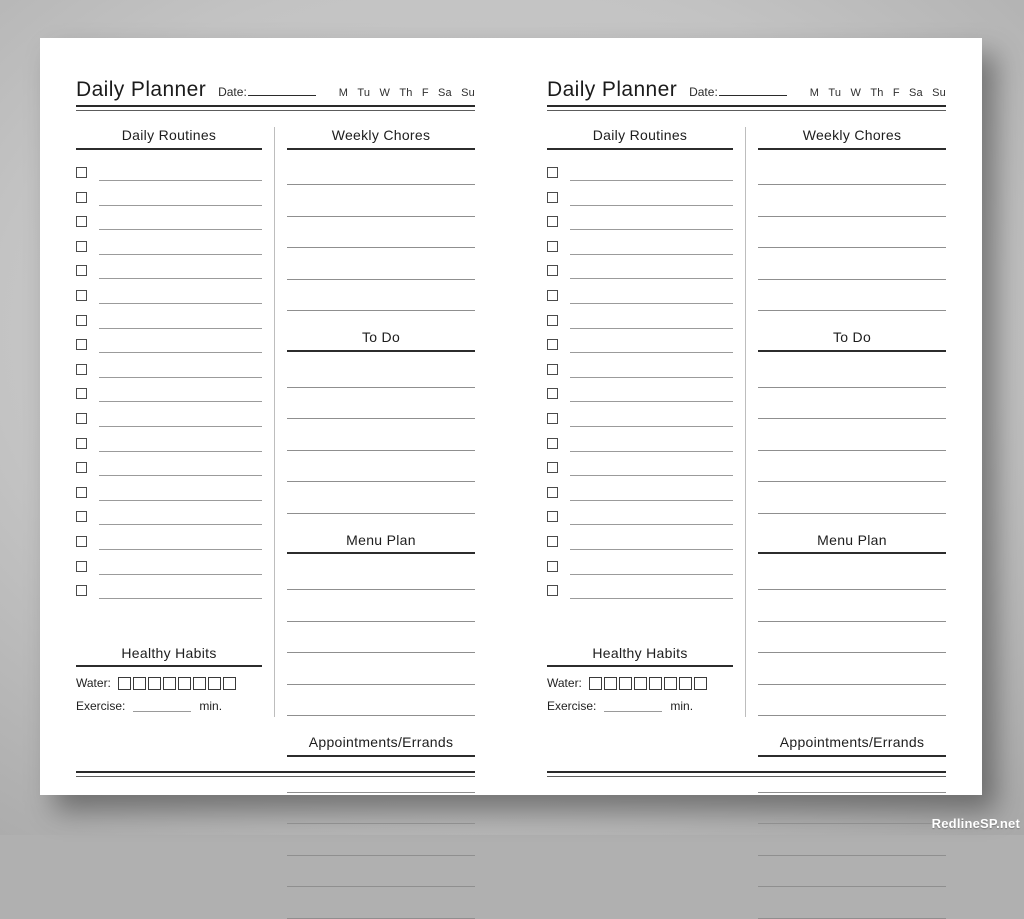  I want to click on day-option-f: F, so click(896, 93).